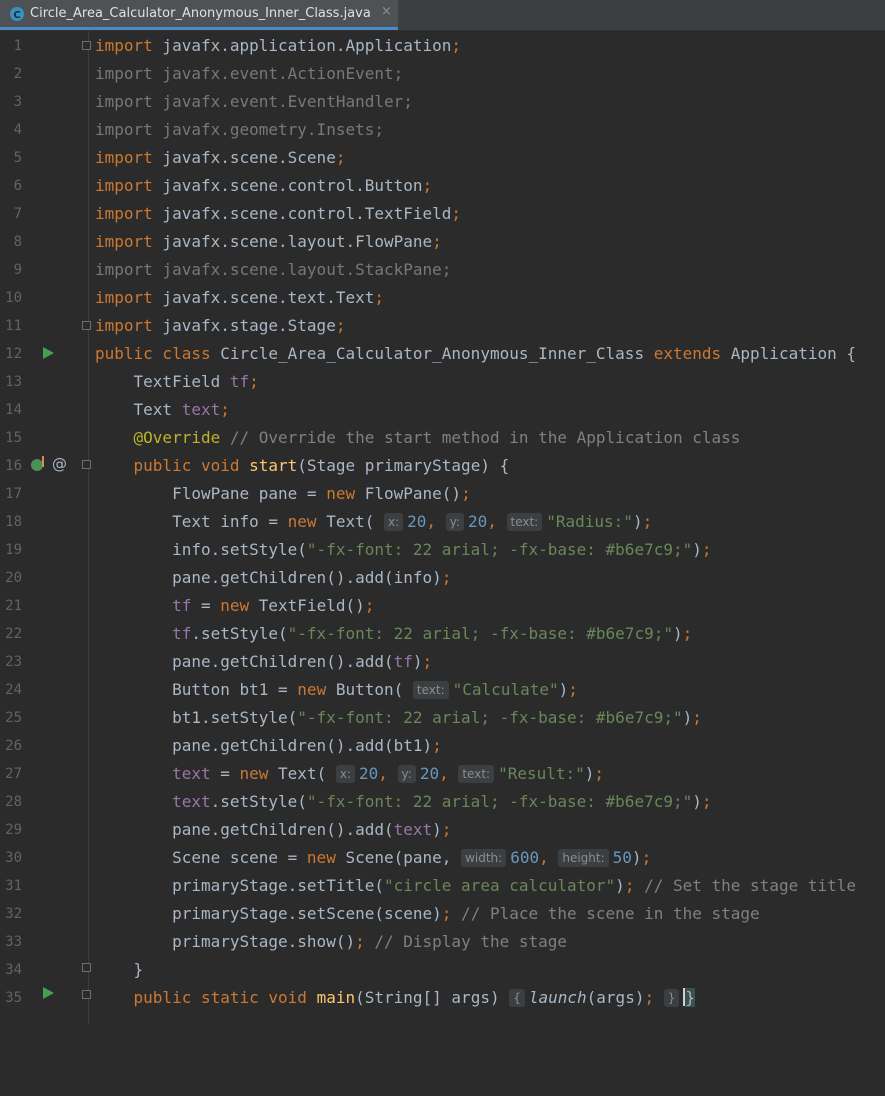 This screenshot has height=1096, width=885. I want to click on line-number: 34, so click(13, 970).